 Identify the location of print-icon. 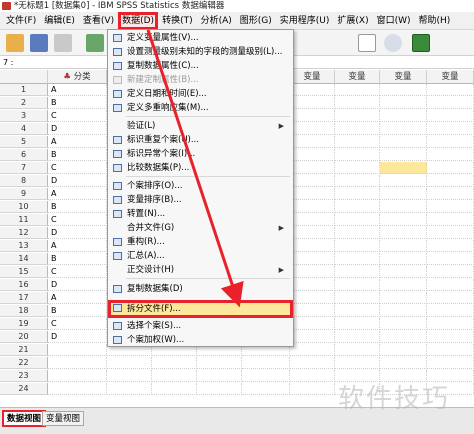
(63, 43).